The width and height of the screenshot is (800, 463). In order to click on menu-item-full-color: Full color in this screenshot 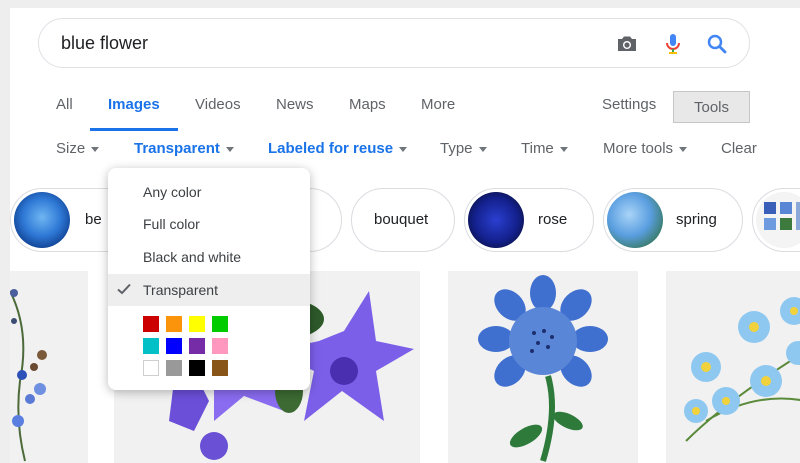, I will do `click(209, 224)`.